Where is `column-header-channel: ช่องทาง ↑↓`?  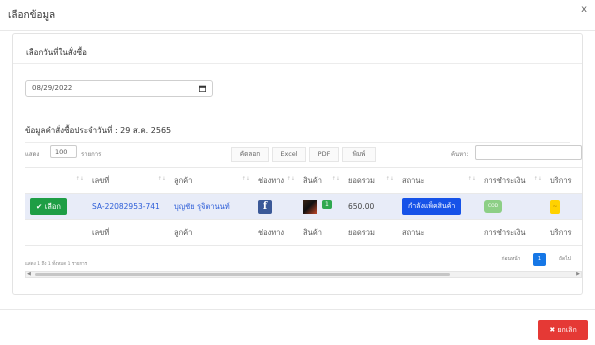
column-header-channel: ช่องทาง ↑↓ is located at coordinates (275, 180).